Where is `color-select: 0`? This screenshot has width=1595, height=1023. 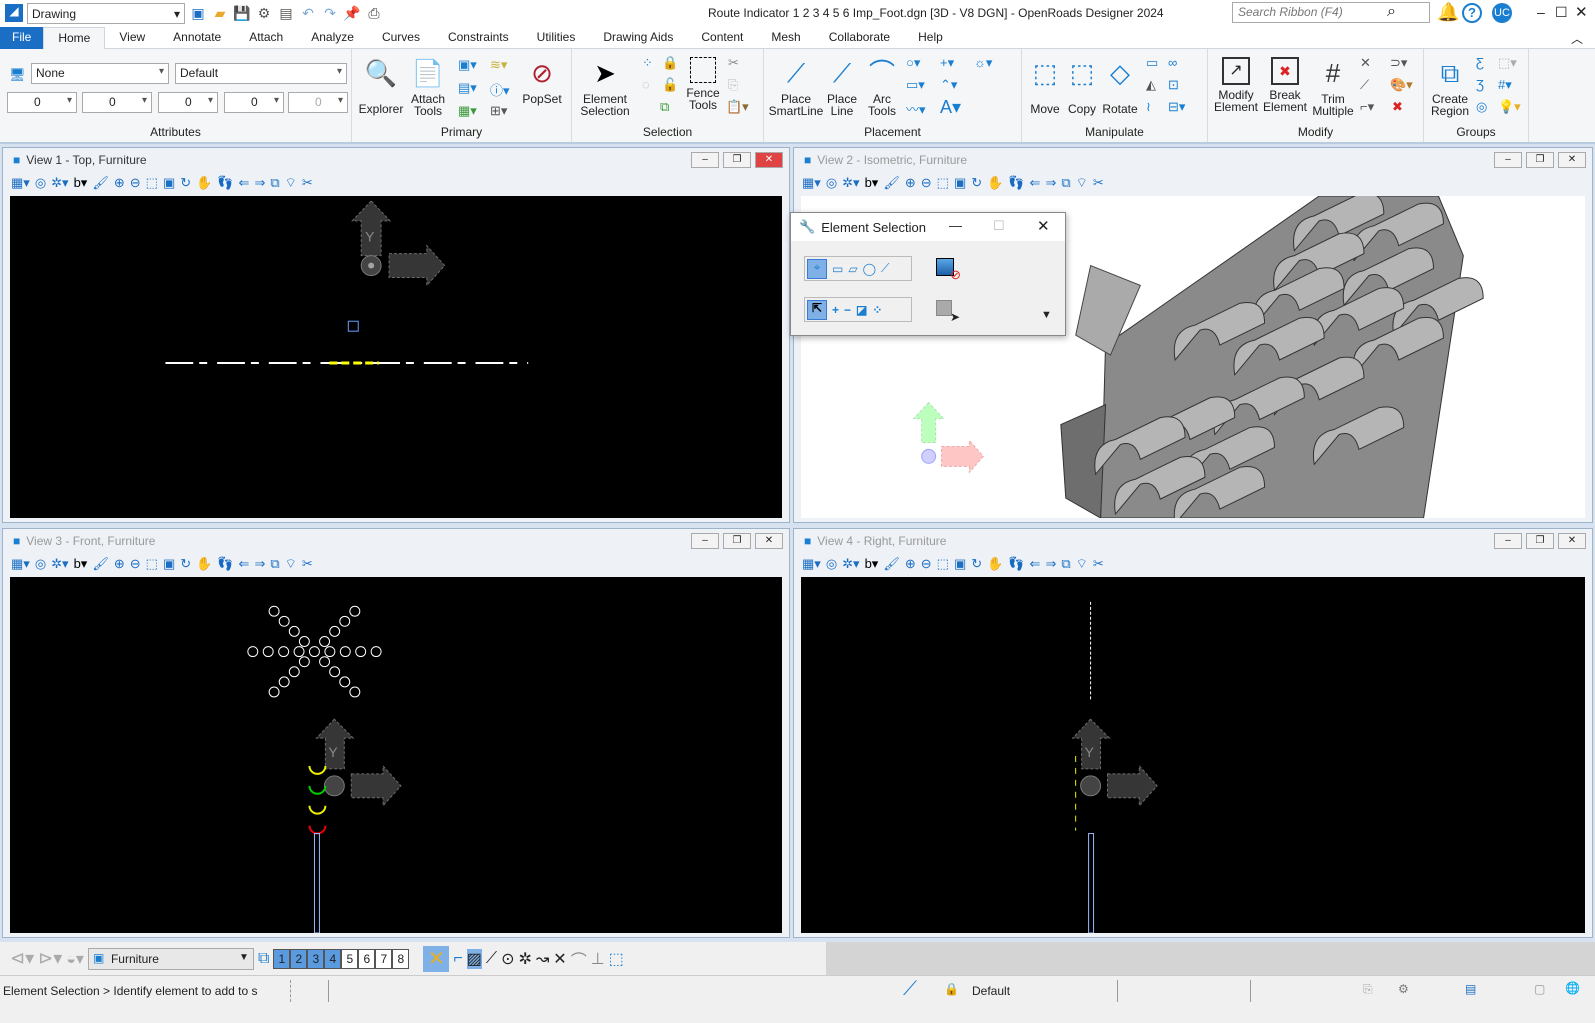 color-select: 0 is located at coordinates (42, 102).